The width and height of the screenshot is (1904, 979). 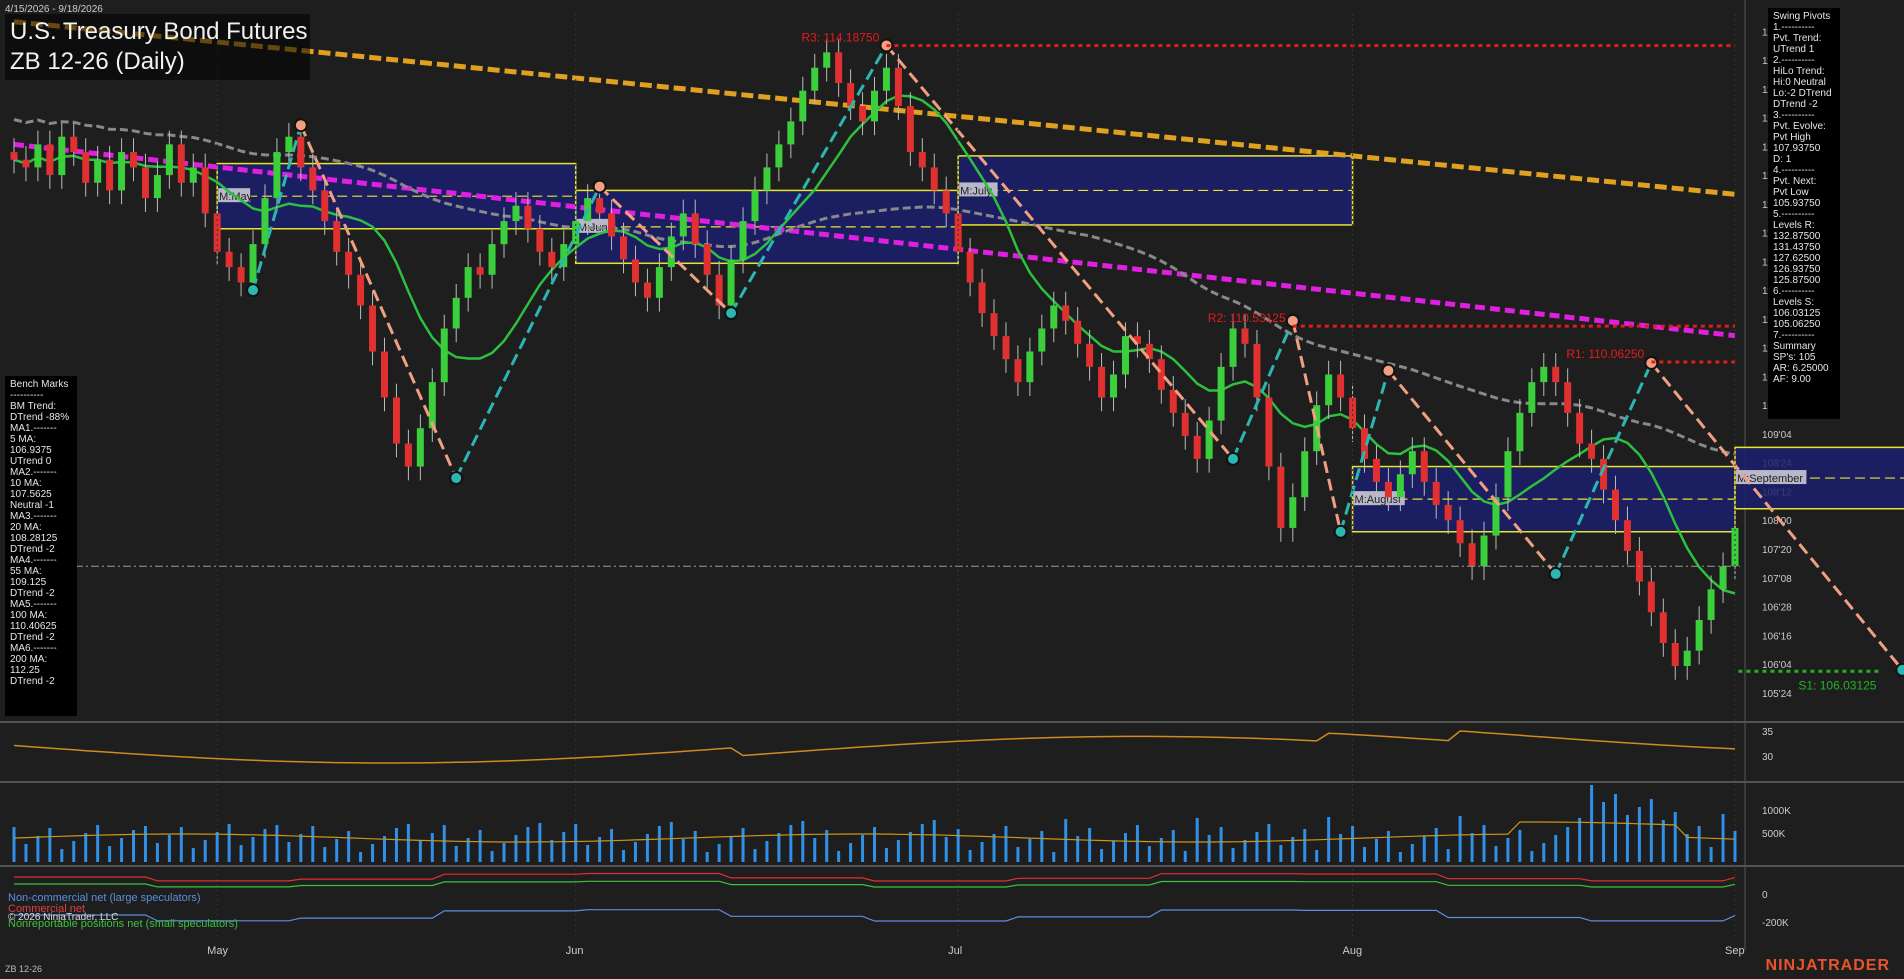 What do you see at coordinates (1795, 104) in the screenshot?
I see `swing-pivots-line: DTrend -2` at bounding box center [1795, 104].